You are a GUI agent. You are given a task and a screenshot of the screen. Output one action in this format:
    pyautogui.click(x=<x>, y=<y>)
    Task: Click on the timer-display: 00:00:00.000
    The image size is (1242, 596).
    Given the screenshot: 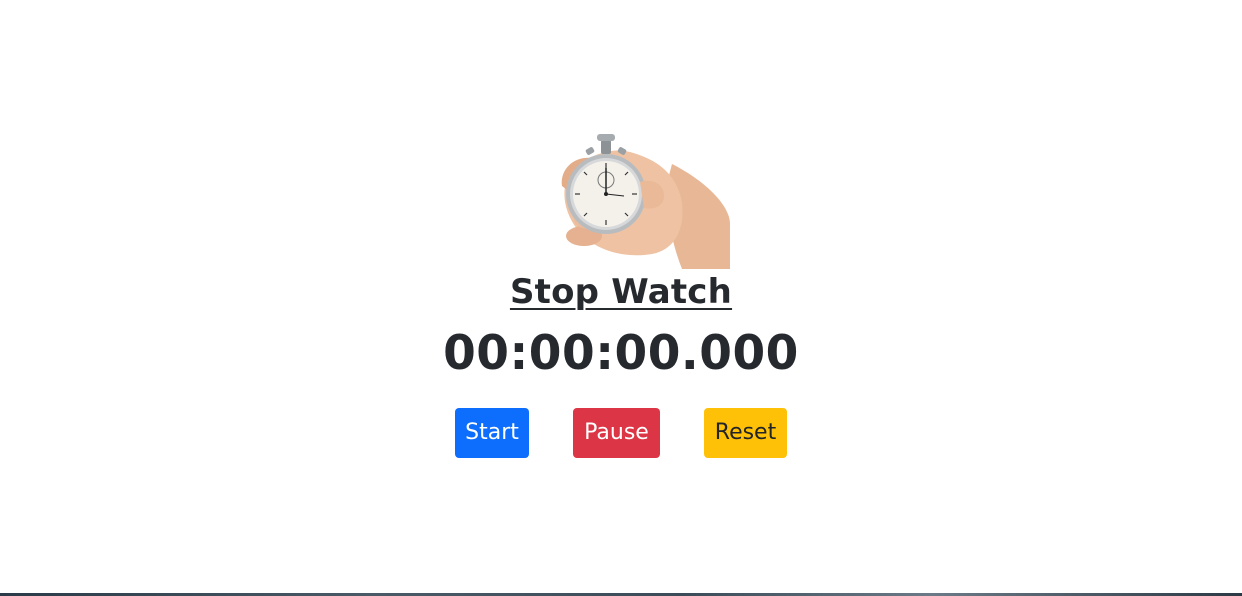 What is the action you would take?
    pyautogui.click(x=621, y=353)
    